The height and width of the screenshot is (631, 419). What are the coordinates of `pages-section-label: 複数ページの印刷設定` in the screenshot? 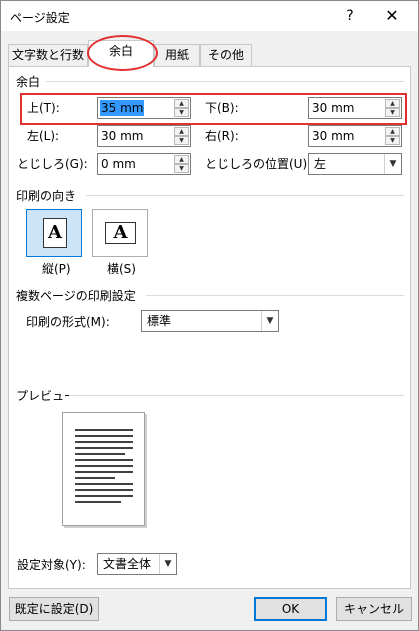 It's located at (76, 296).